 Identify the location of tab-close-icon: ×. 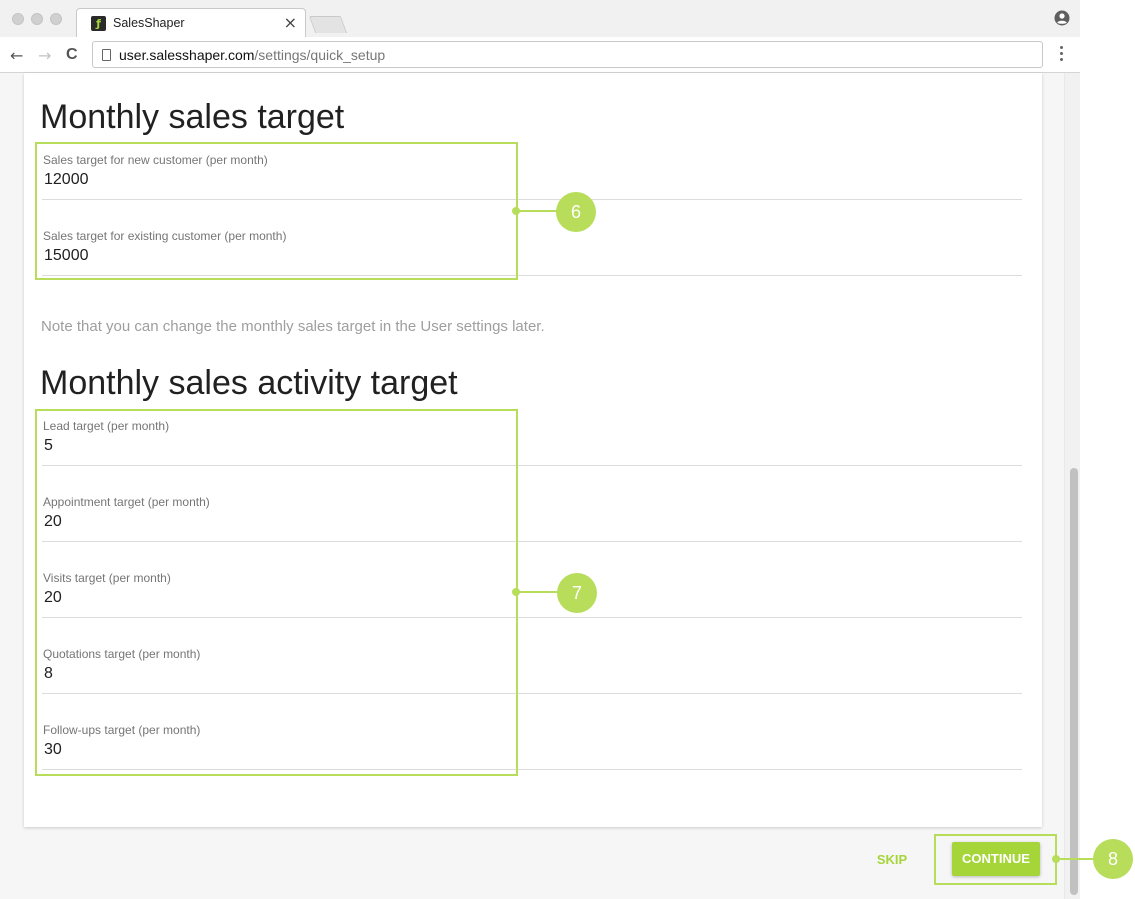
(290, 22).